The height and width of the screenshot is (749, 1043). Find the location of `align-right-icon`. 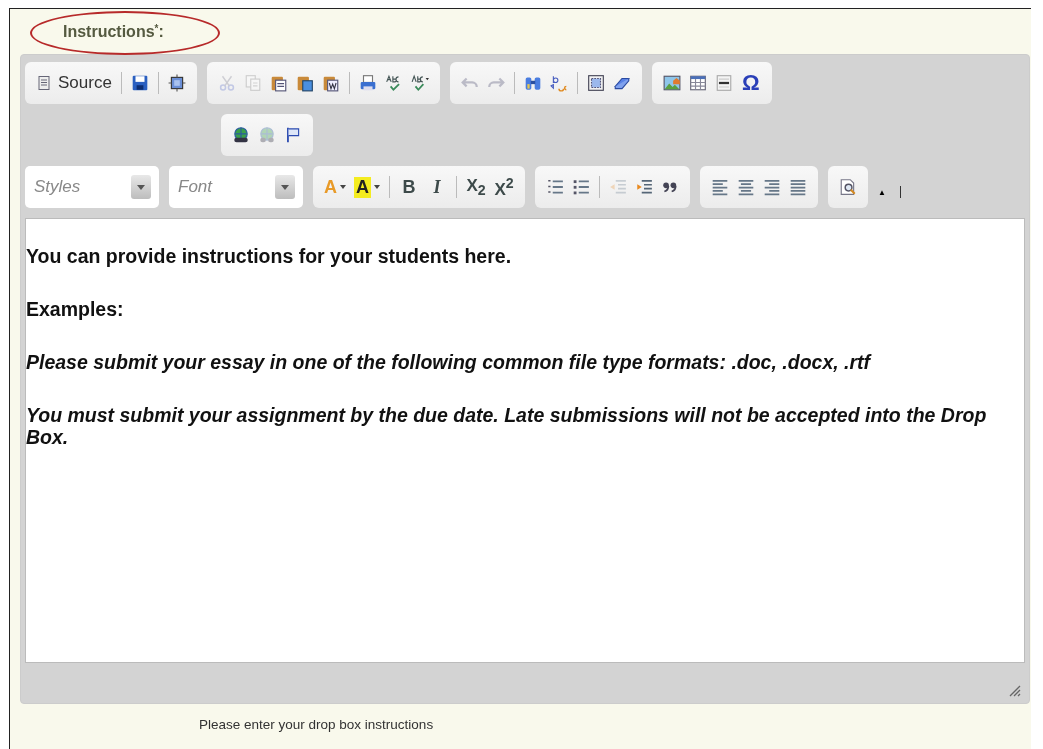

align-right-icon is located at coordinates (772, 187).